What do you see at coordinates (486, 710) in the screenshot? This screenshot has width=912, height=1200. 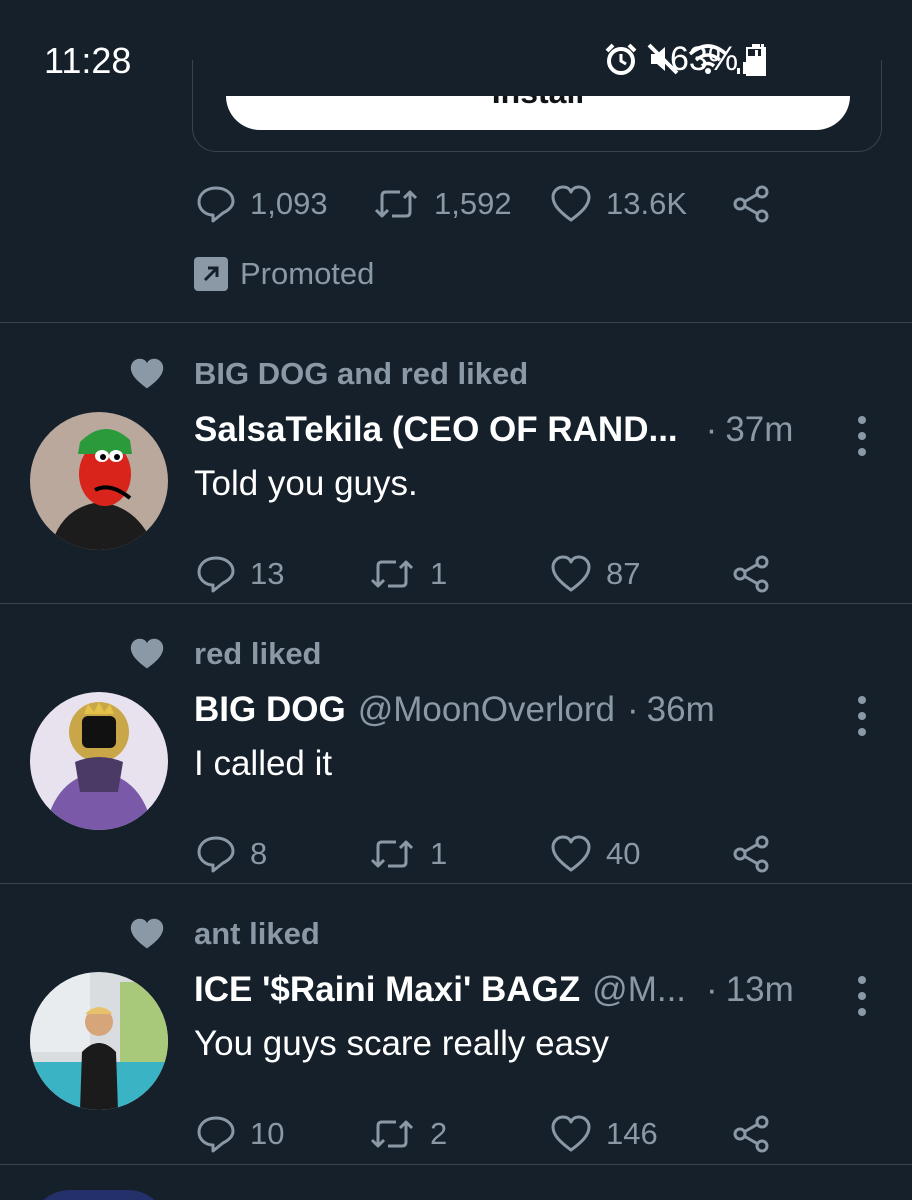 I see `author-handle: @MoonOverlord` at bounding box center [486, 710].